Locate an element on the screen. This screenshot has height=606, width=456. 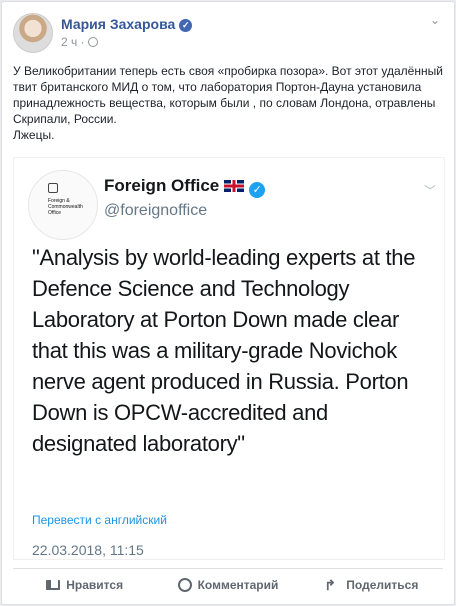
share-button: ↱ Поделиться is located at coordinates (371, 585).